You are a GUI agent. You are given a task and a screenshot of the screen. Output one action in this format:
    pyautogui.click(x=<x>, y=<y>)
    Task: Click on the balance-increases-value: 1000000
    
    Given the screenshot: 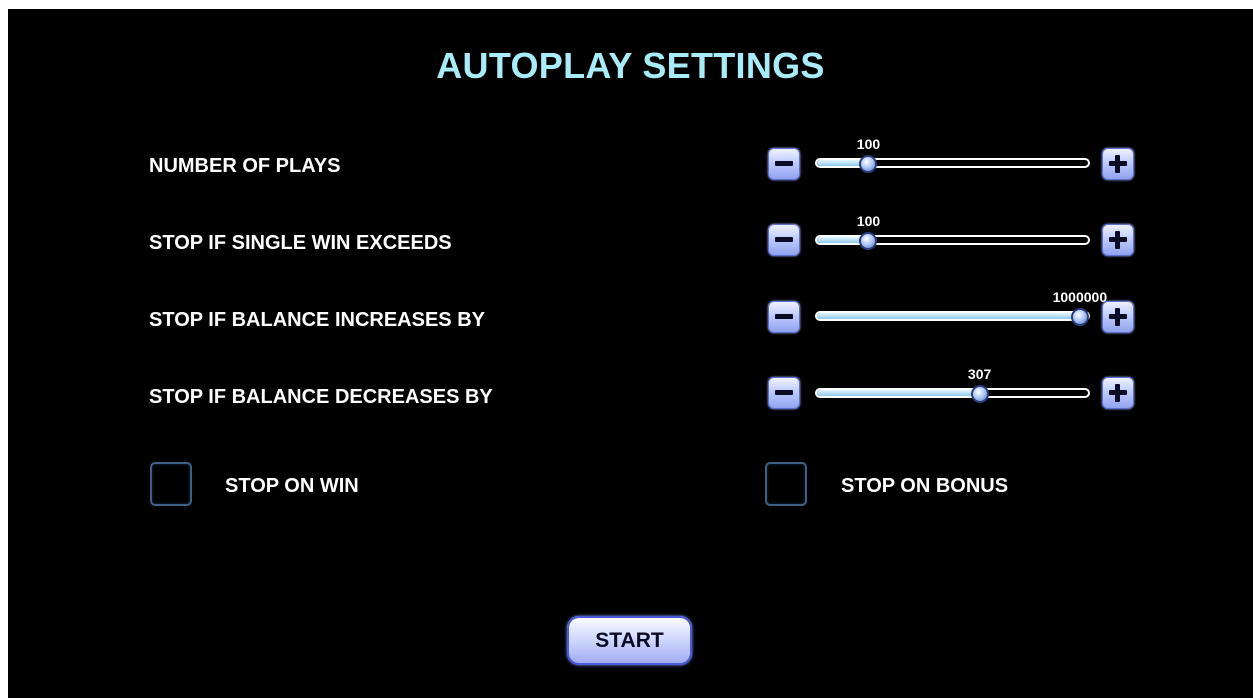 What is the action you would take?
    pyautogui.click(x=1080, y=297)
    